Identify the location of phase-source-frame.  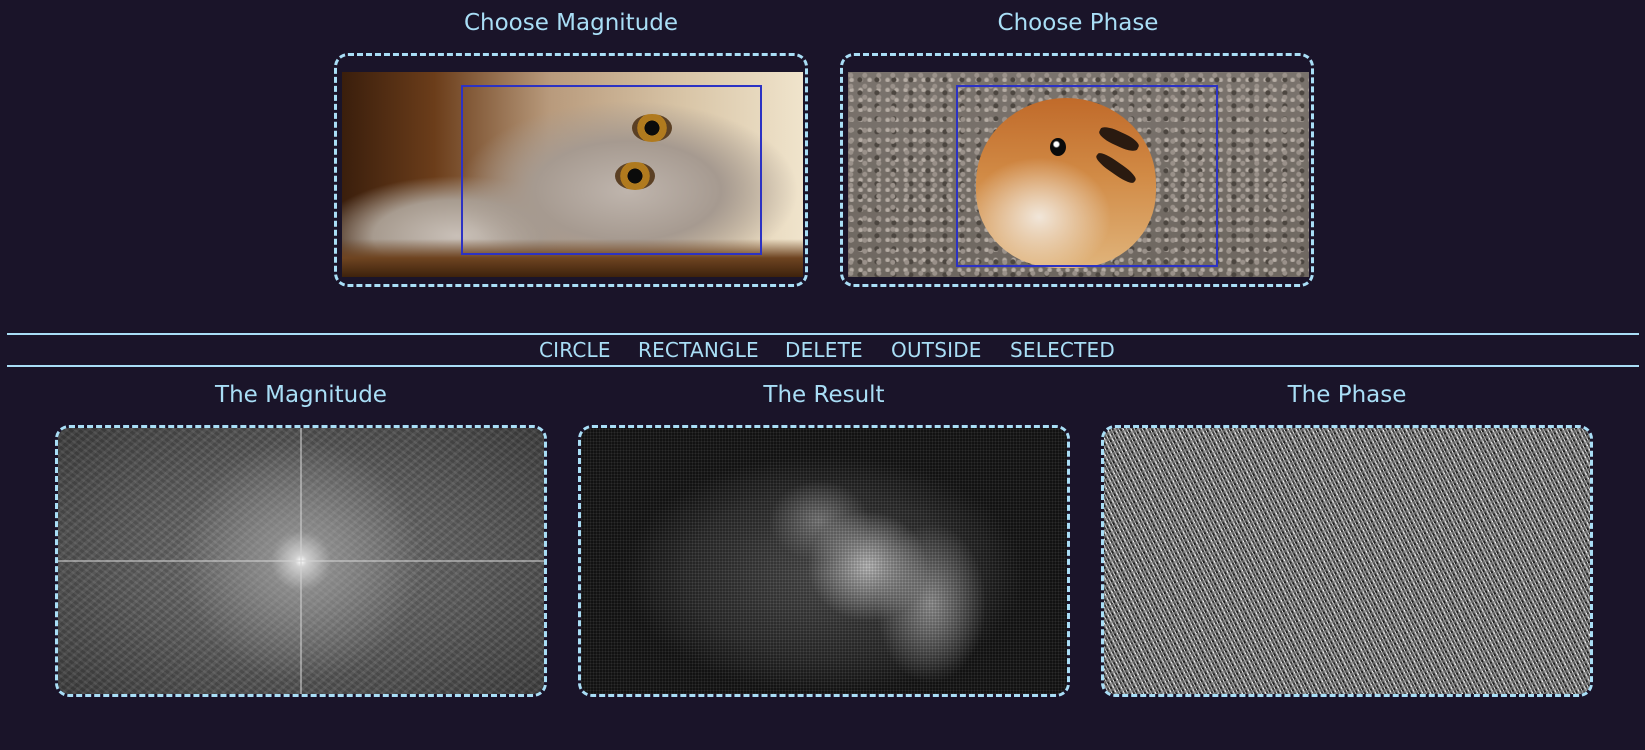
(1077, 170).